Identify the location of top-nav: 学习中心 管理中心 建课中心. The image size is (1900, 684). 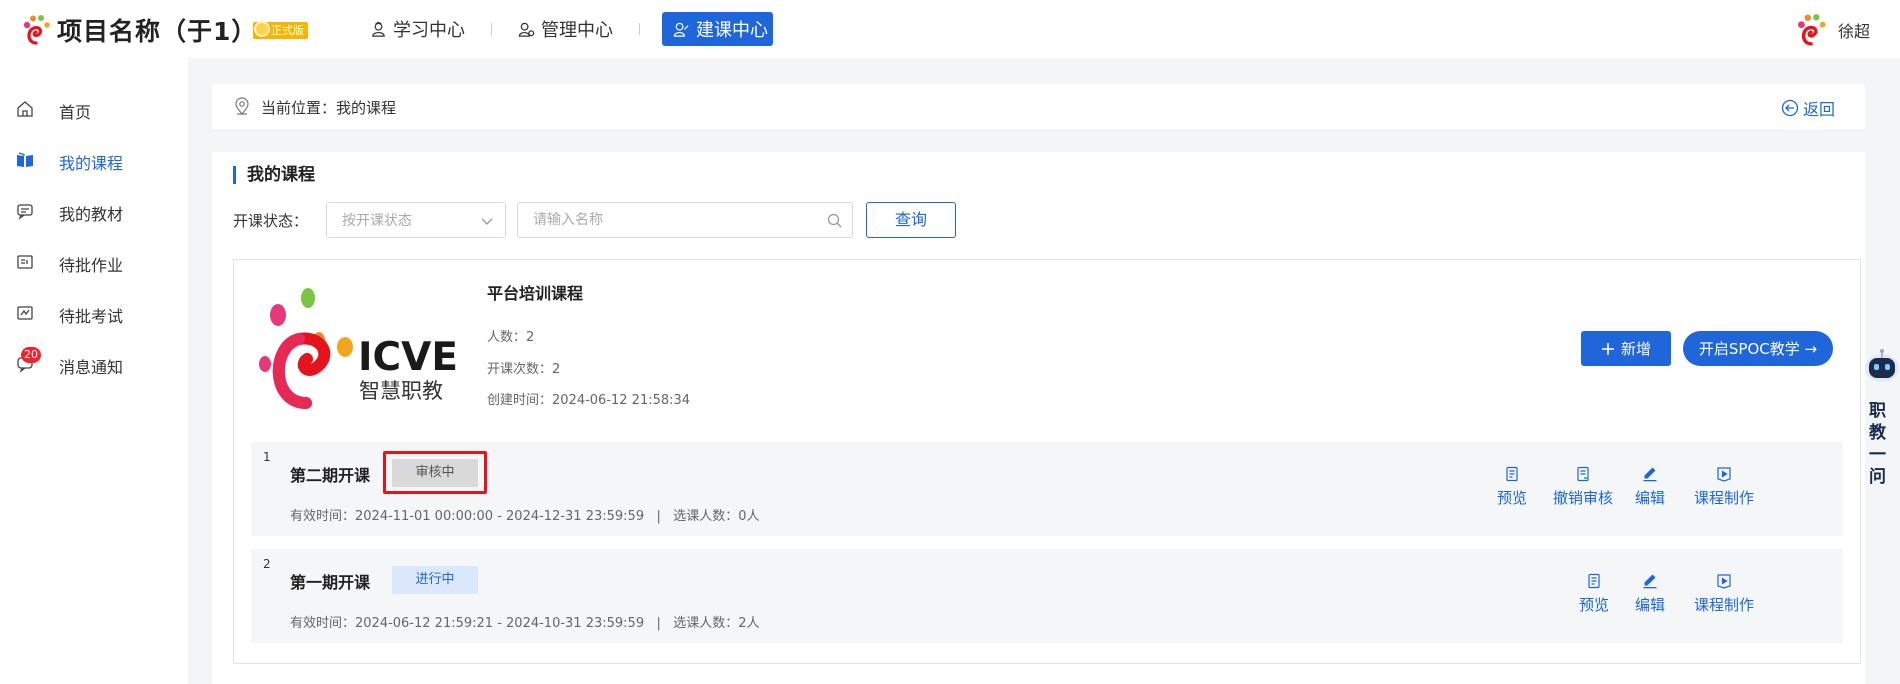
(569, 29).